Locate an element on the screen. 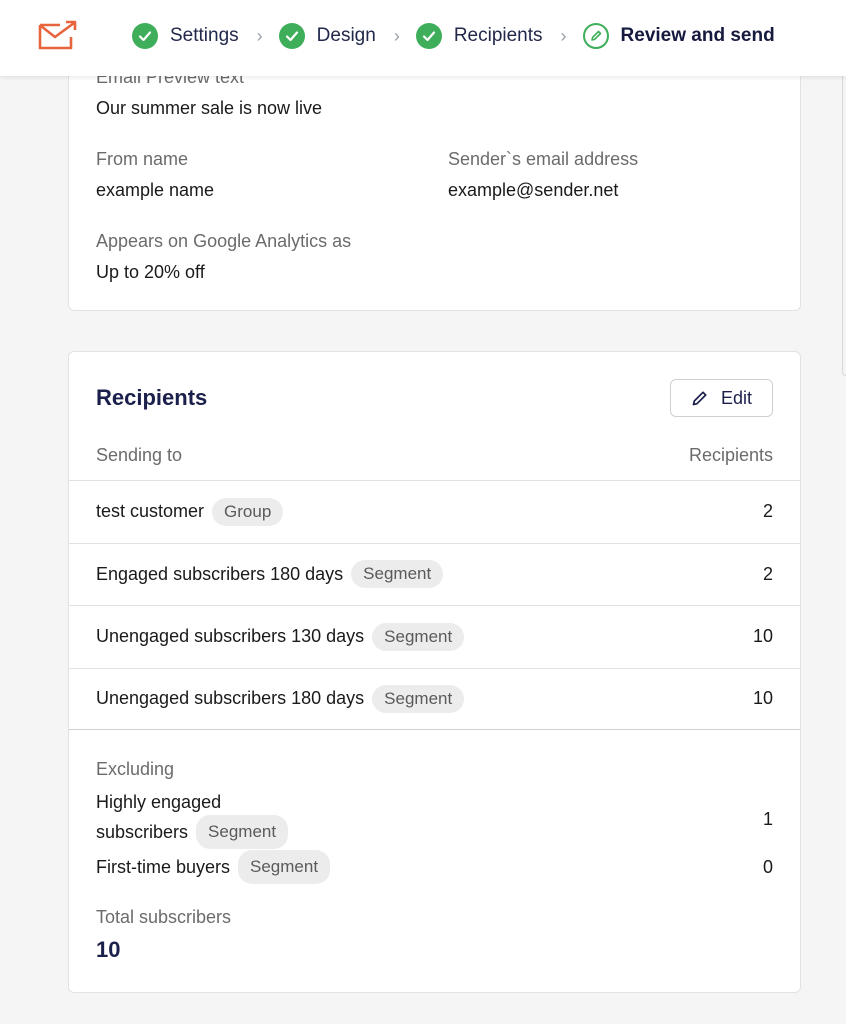 This screenshot has height=1024, width=846. excluded-item: First-time buyers Segment 0 is located at coordinates (434, 867).